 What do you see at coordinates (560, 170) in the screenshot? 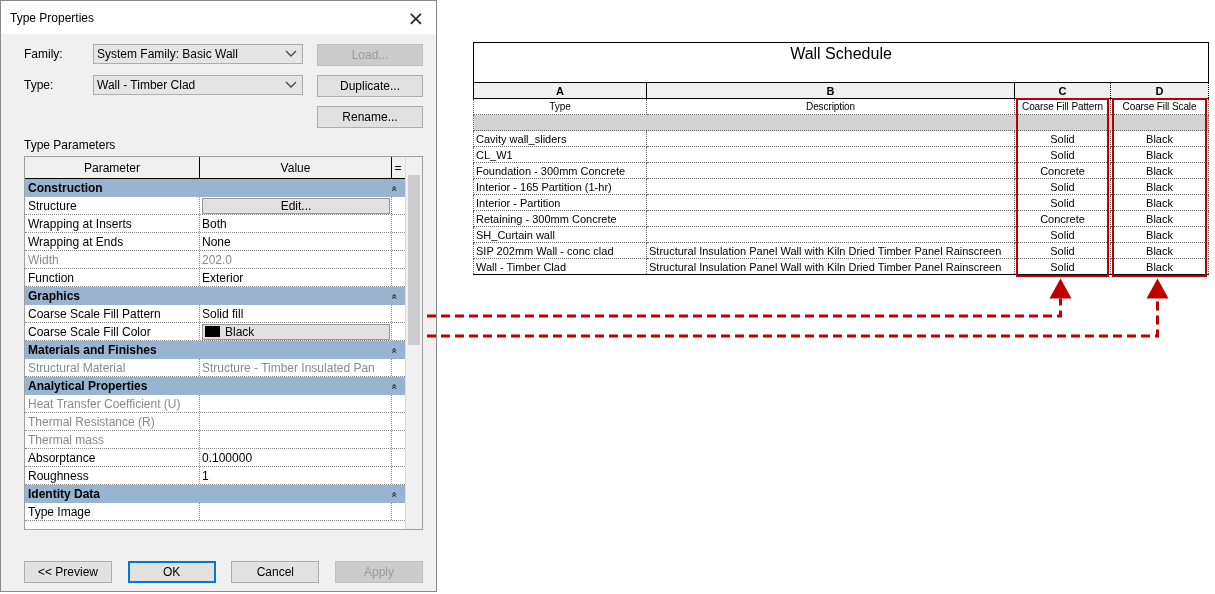
I see `table-cell: Foundation - 300mm Concrete` at bounding box center [560, 170].